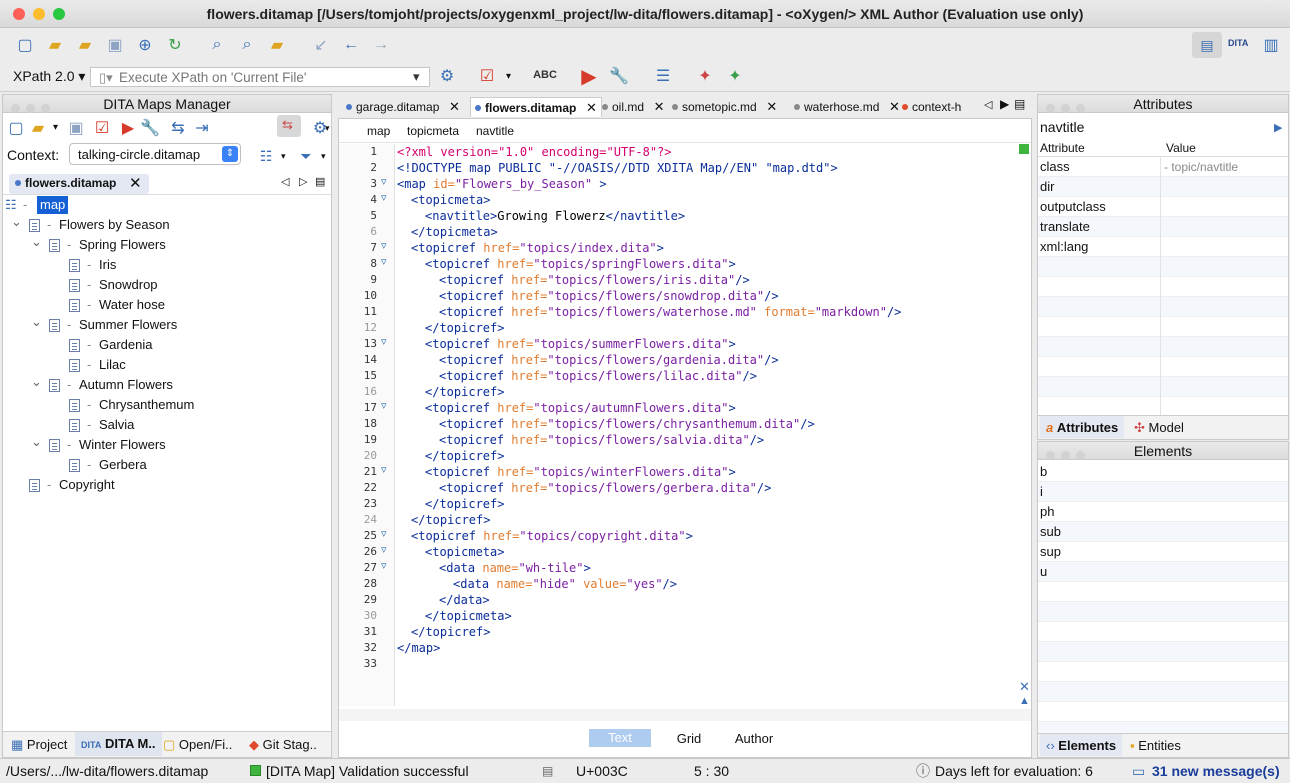 The height and width of the screenshot is (783, 1290). I want to click on back-icon: ←, so click(351, 45).